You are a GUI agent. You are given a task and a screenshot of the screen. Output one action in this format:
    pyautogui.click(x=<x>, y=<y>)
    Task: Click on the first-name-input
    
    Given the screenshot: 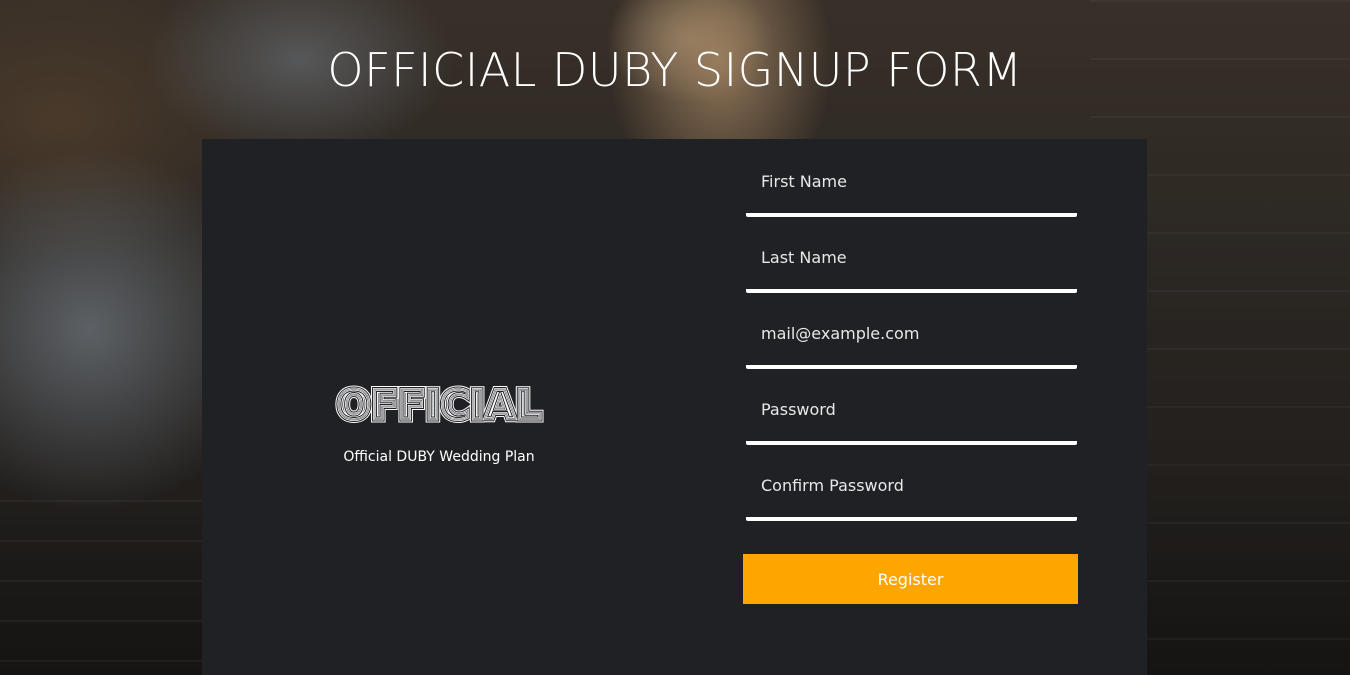 What is the action you would take?
    pyautogui.click(x=911, y=190)
    